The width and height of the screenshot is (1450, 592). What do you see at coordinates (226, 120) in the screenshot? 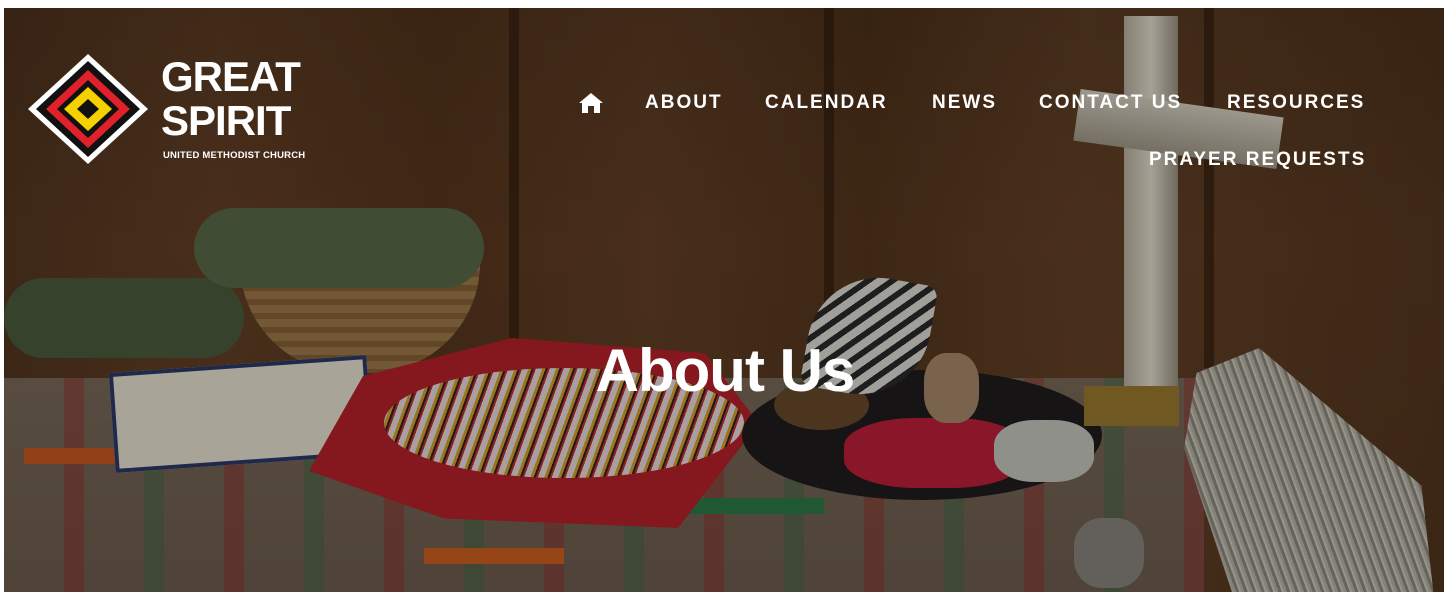
I see `logo-text-spirit: SPIRIT` at bounding box center [226, 120].